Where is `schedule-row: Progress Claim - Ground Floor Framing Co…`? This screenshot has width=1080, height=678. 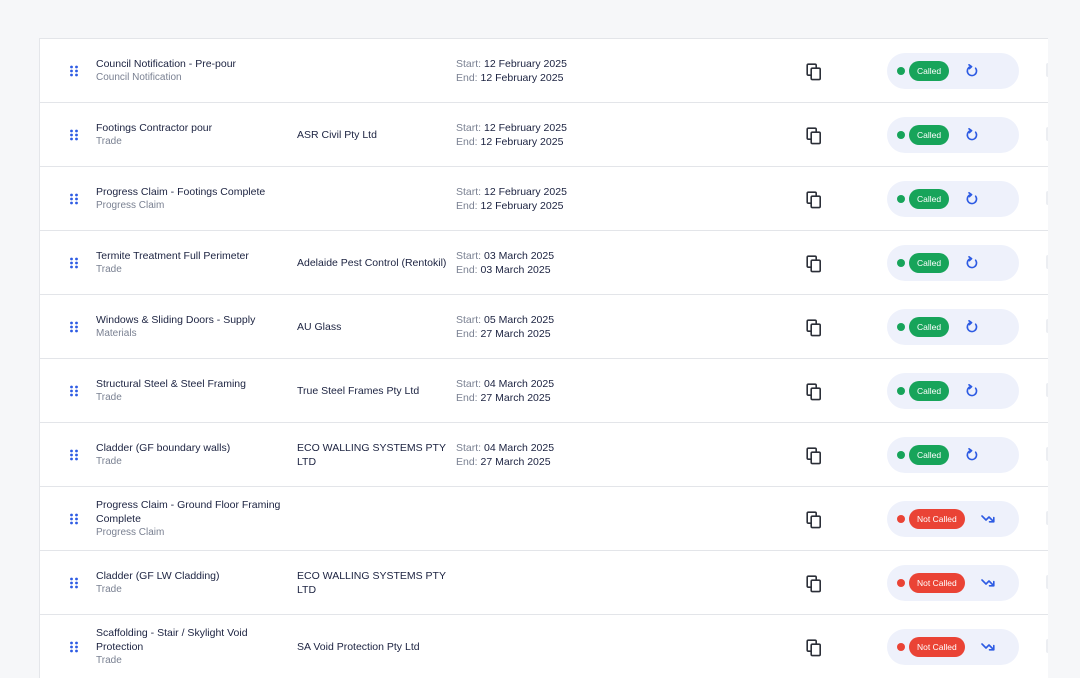 schedule-row: Progress Claim - Ground Floor Framing Co… is located at coordinates (544, 519).